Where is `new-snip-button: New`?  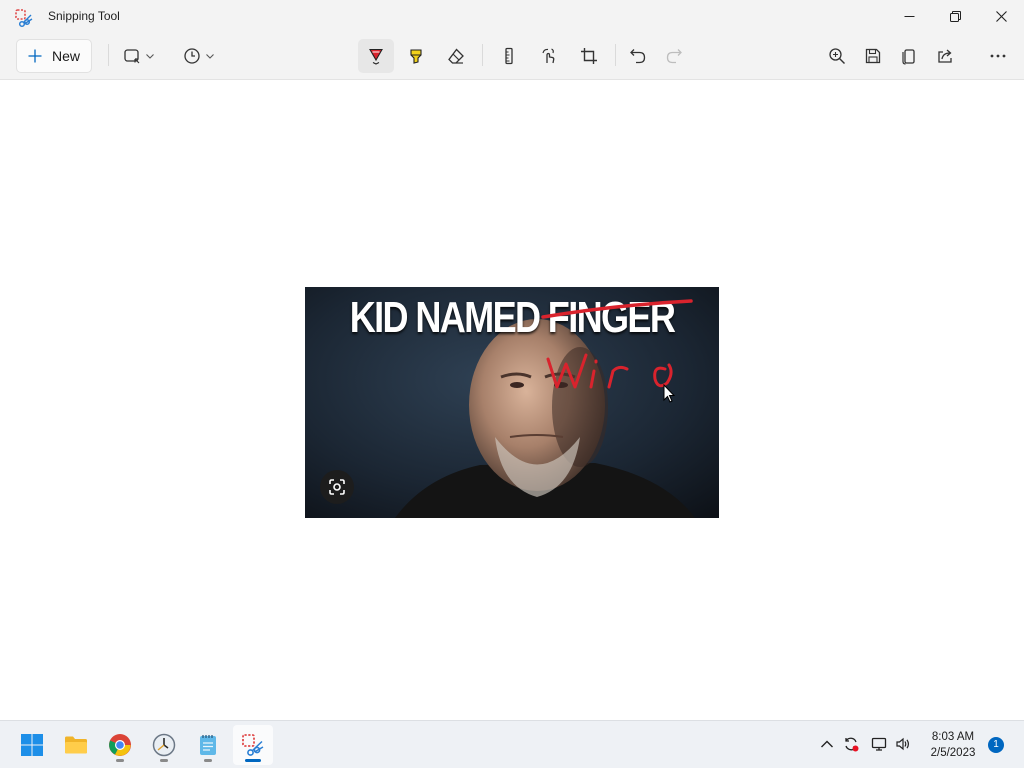
new-snip-button: New is located at coordinates (54, 56).